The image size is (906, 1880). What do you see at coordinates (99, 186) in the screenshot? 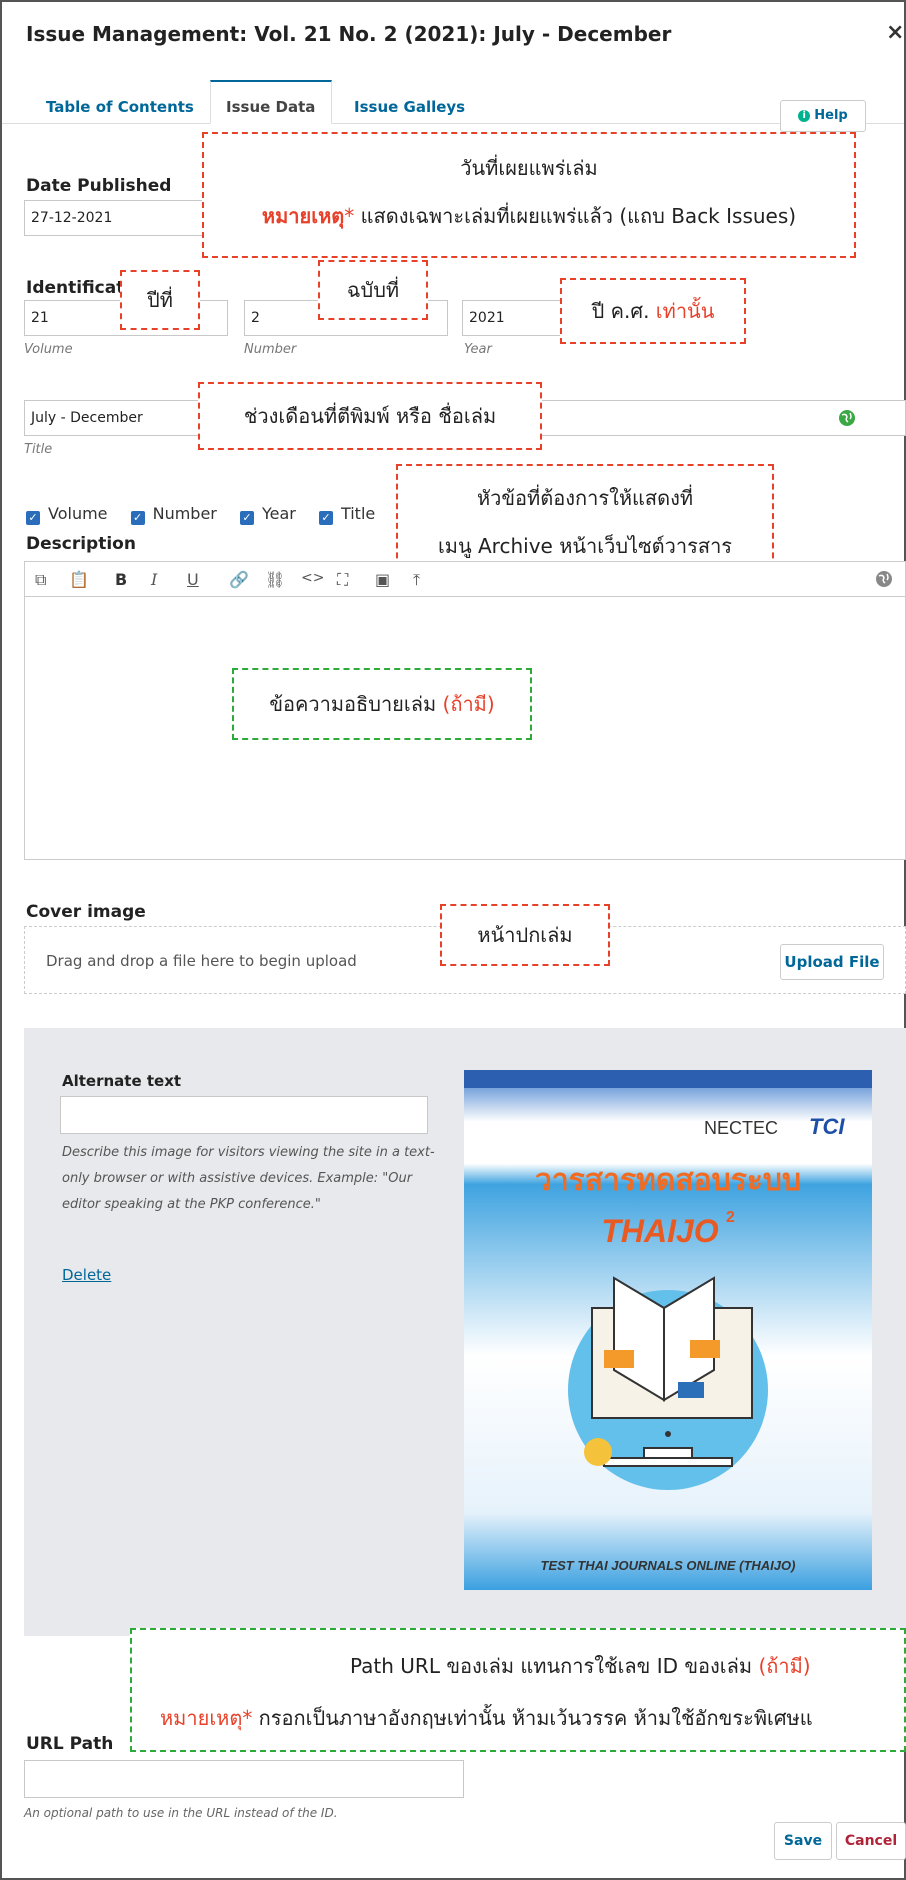
I see `date-published-label: Date Published` at bounding box center [99, 186].